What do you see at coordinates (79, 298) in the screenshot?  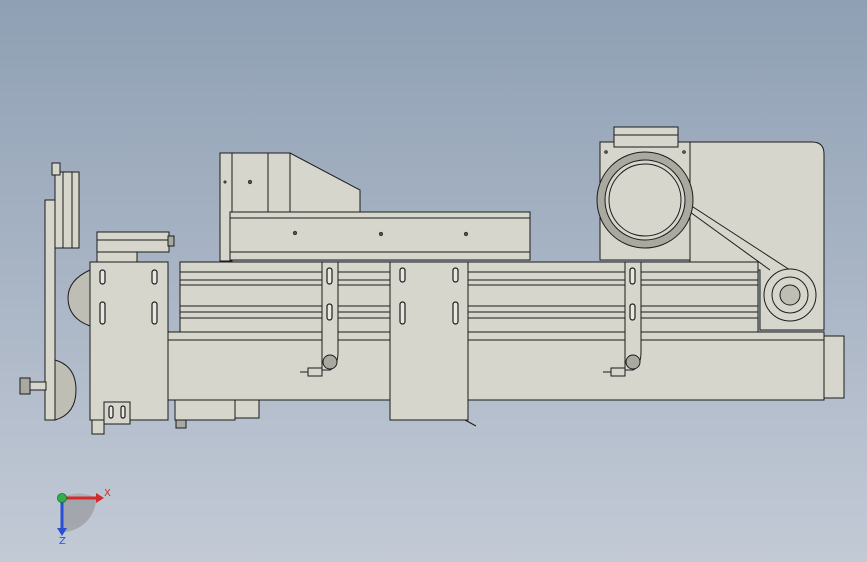 I see `left-pulley` at bounding box center [79, 298].